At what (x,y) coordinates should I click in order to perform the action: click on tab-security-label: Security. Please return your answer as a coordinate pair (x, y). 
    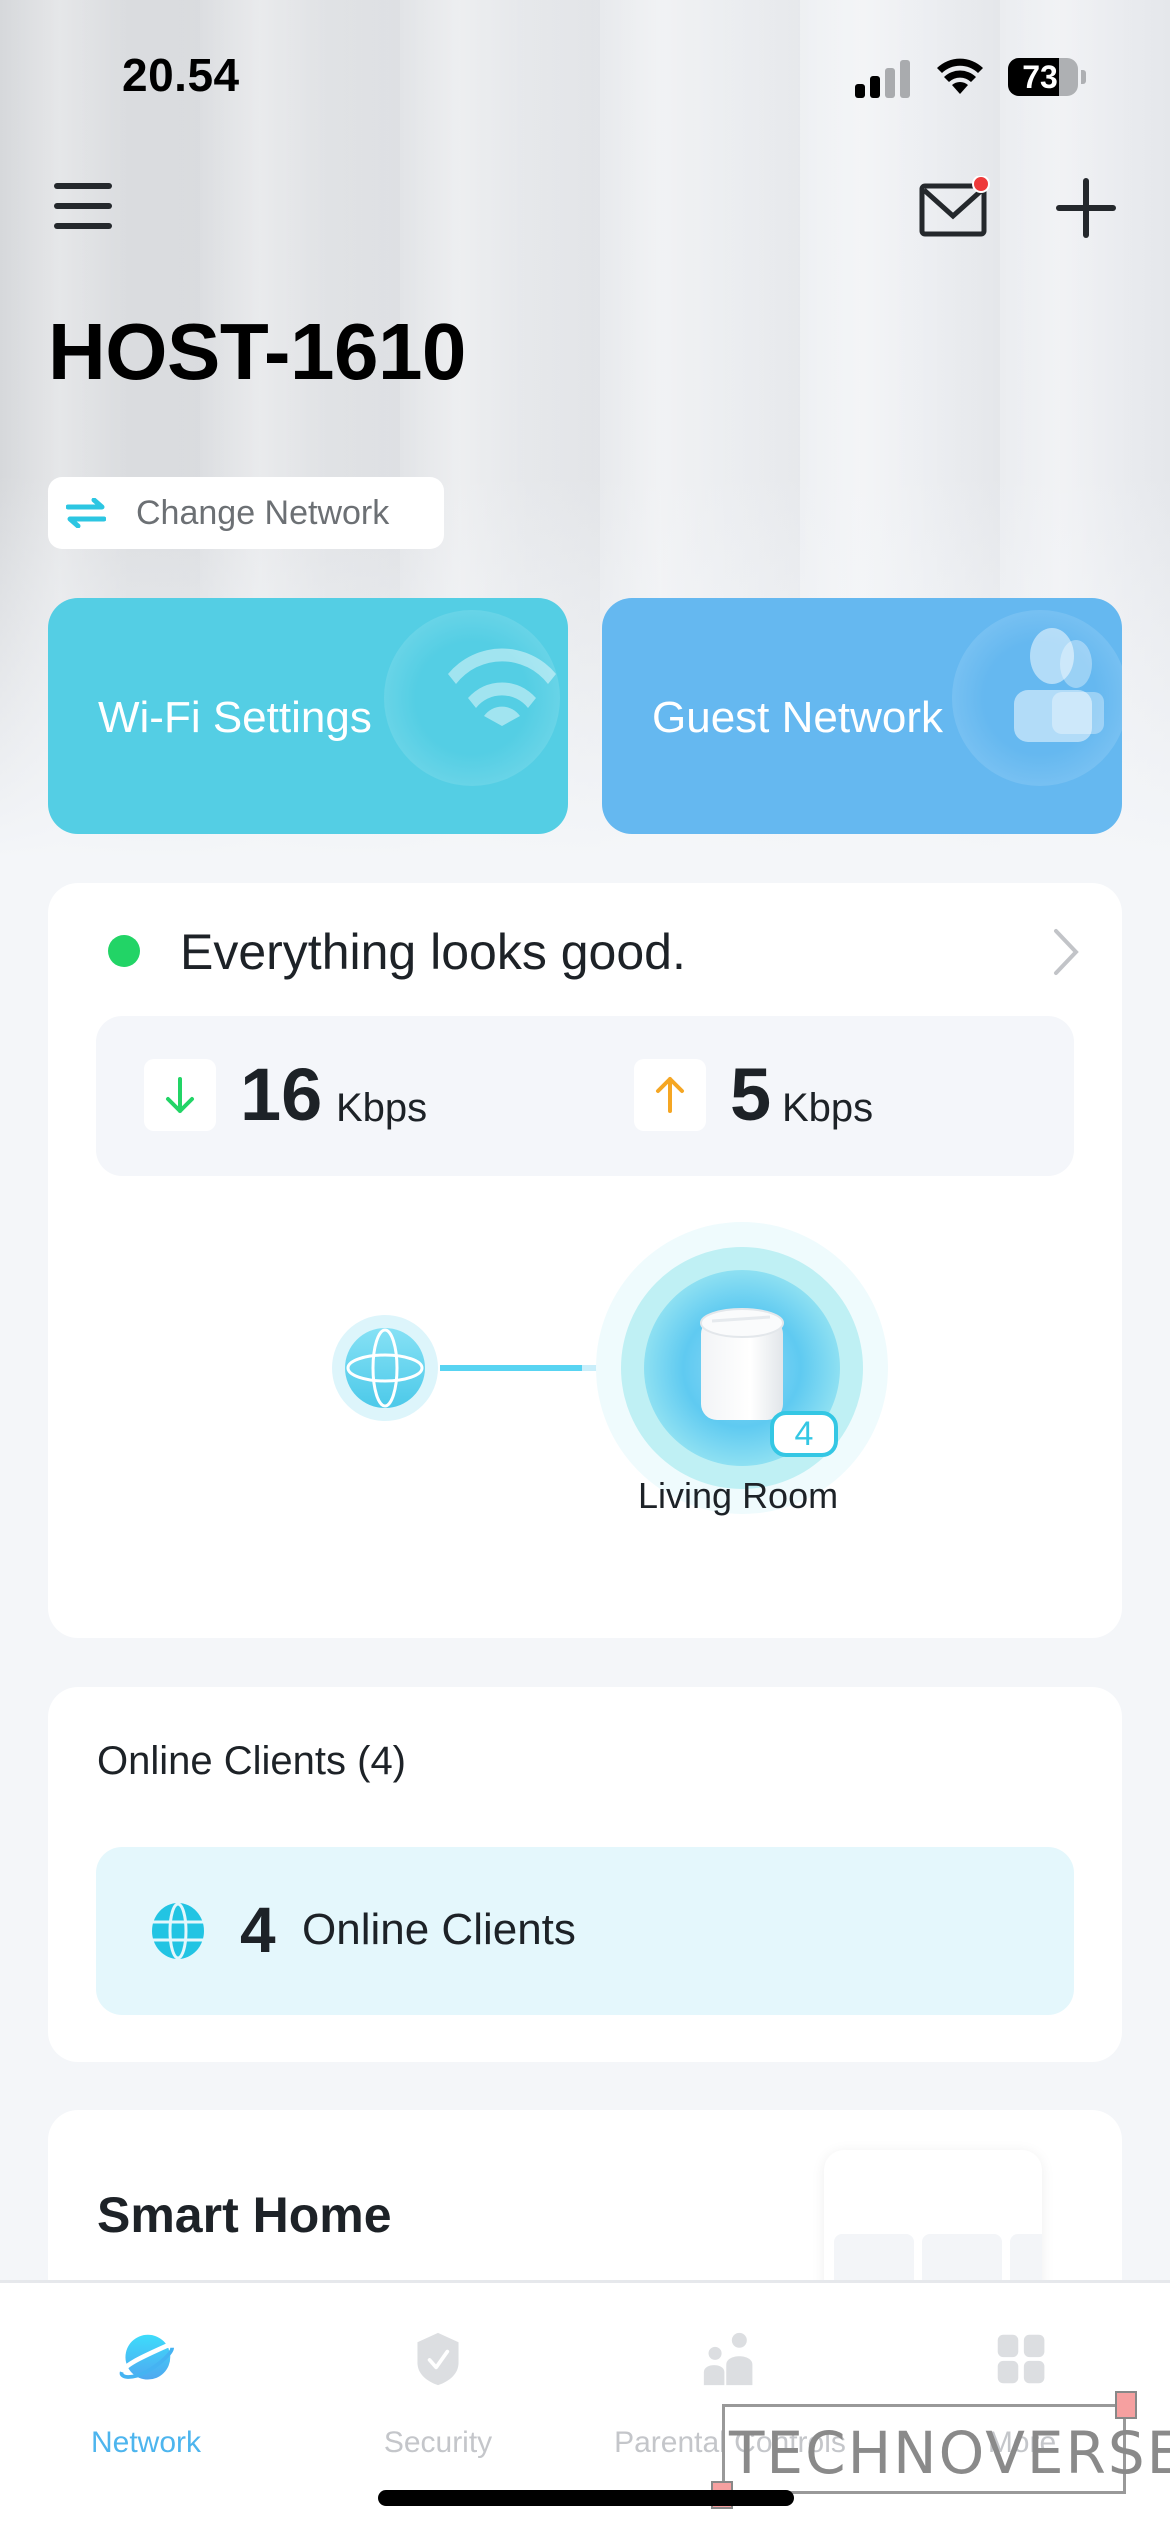
    Looking at the image, I should click on (438, 2442).